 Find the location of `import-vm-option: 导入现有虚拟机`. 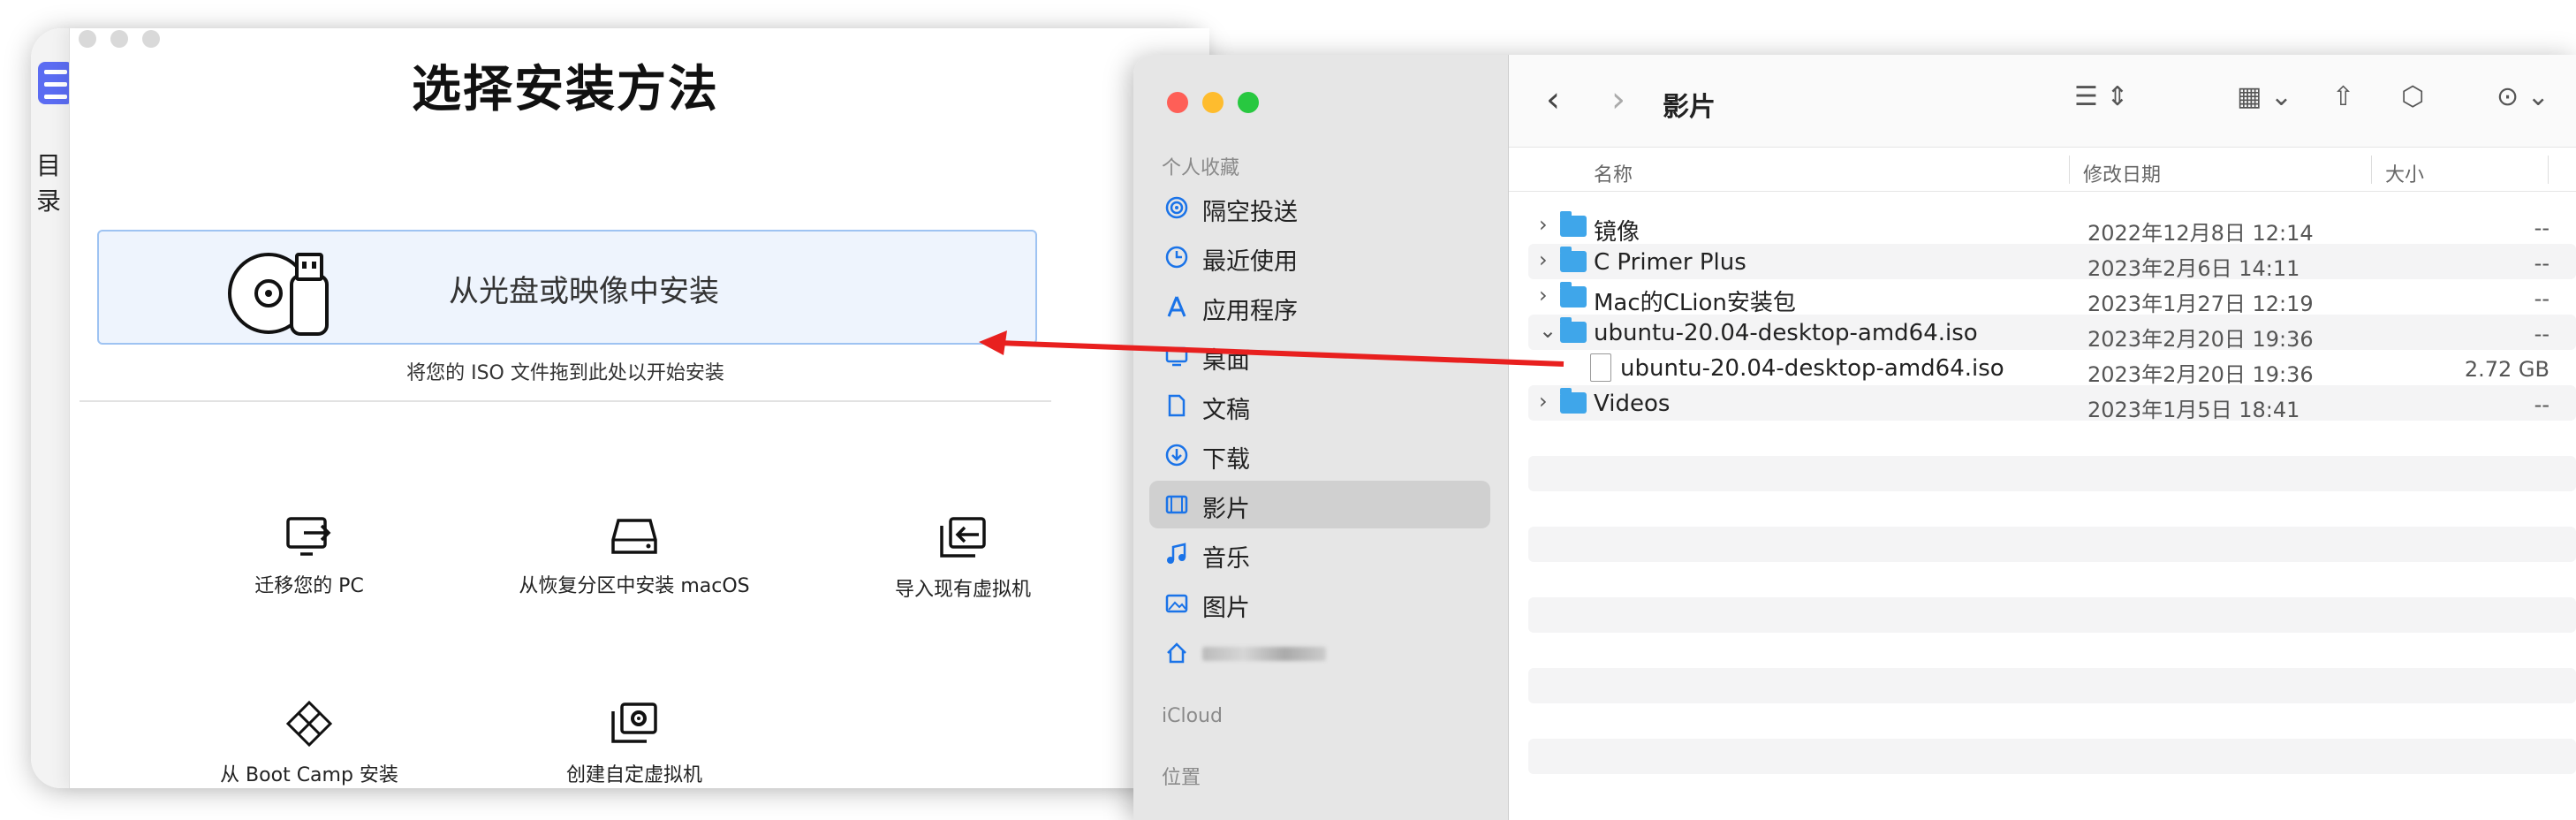

import-vm-option: 导入现有虚拟机 is located at coordinates (963, 558).